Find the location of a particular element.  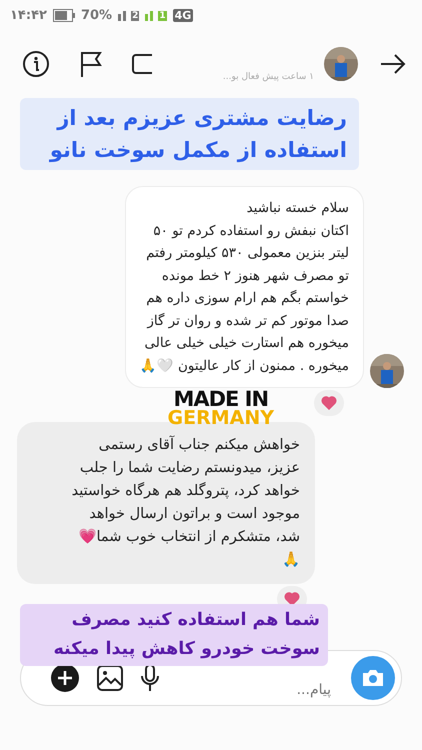

badge-title: MADE IN is located at coordinates (220, 399).